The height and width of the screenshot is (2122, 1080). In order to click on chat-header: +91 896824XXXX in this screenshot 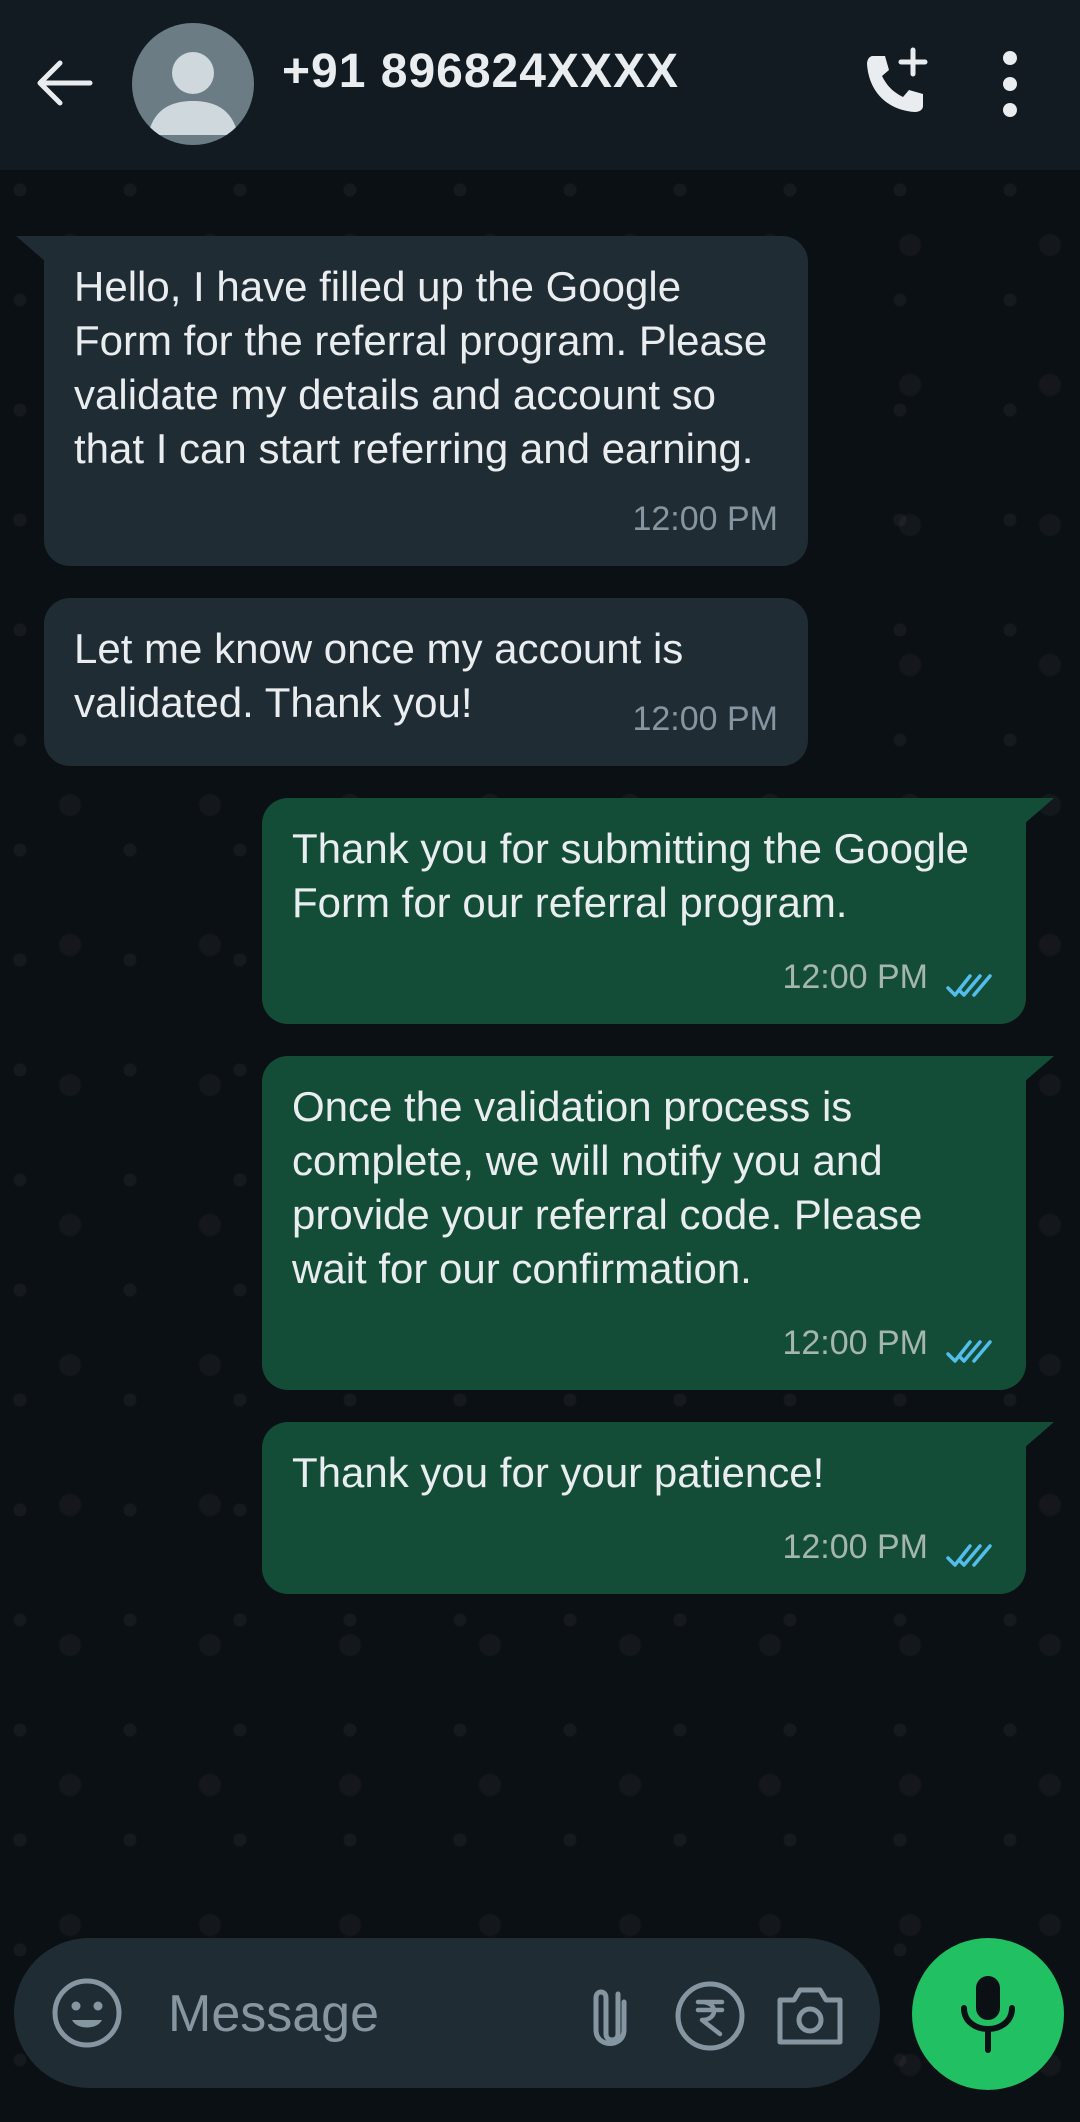, I will do `click(540, 85)`.